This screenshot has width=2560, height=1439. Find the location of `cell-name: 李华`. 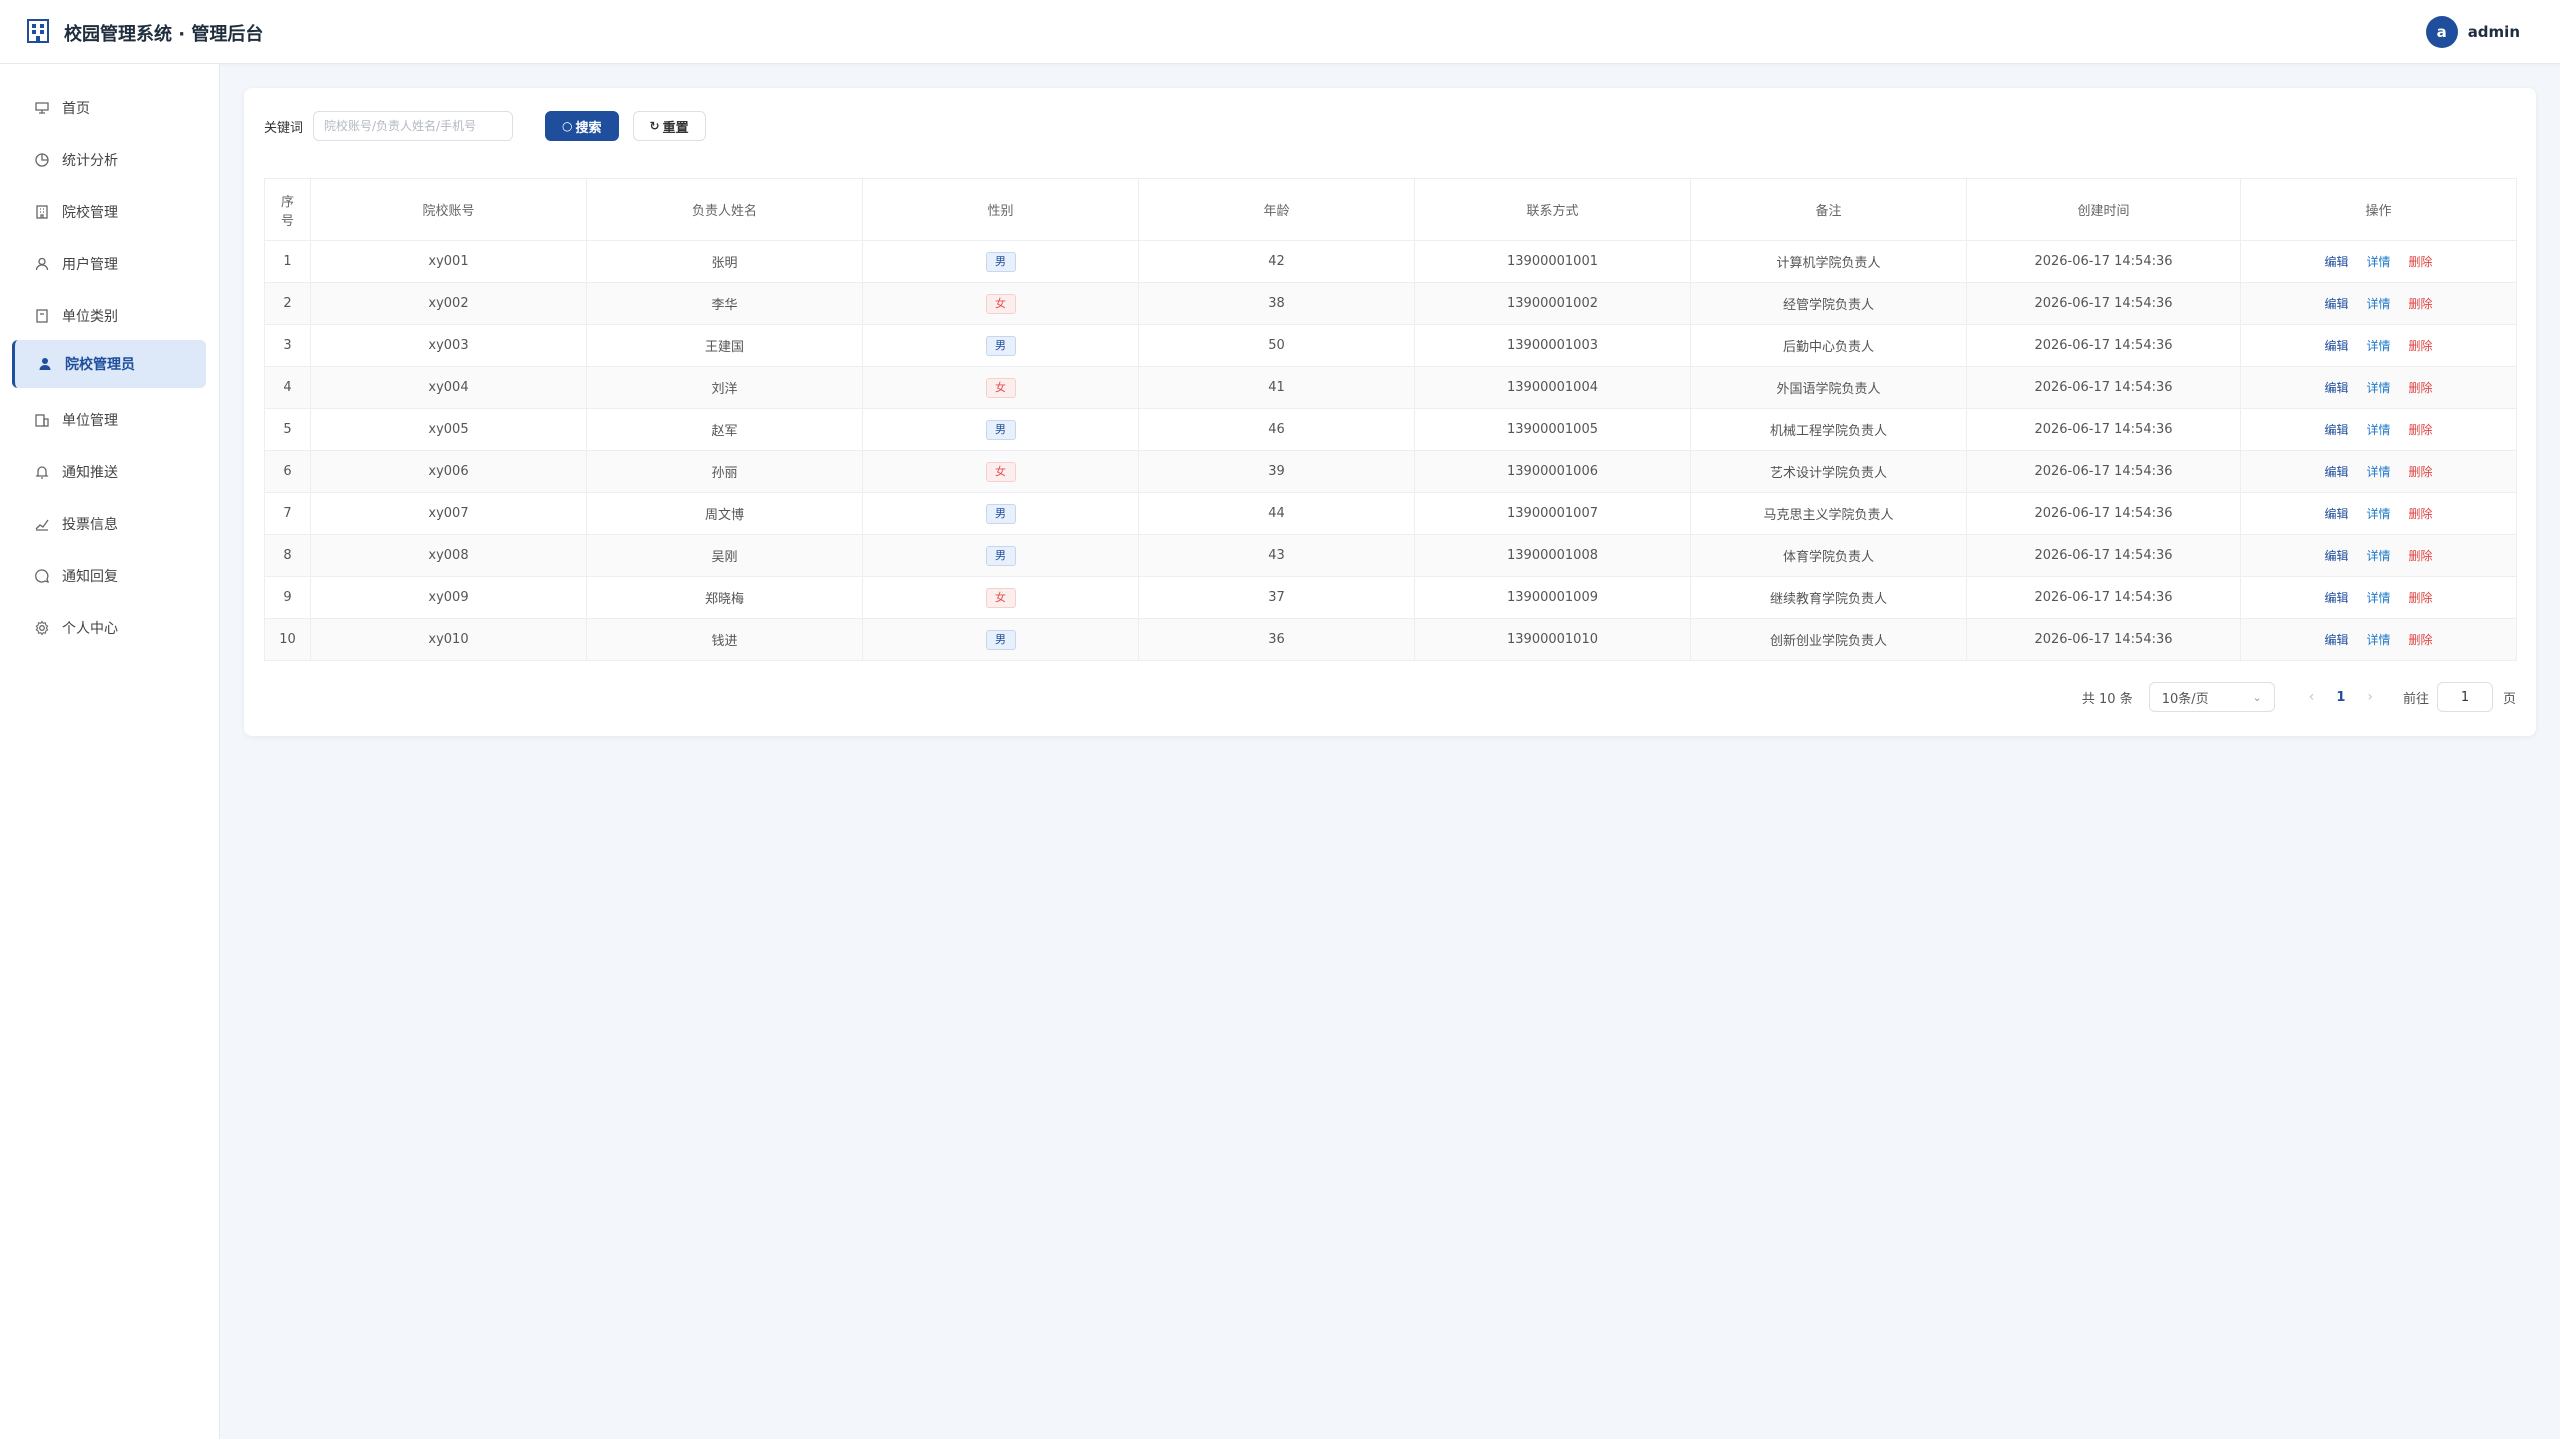

cell-name: 李华 is located at coordinates (724, 303).